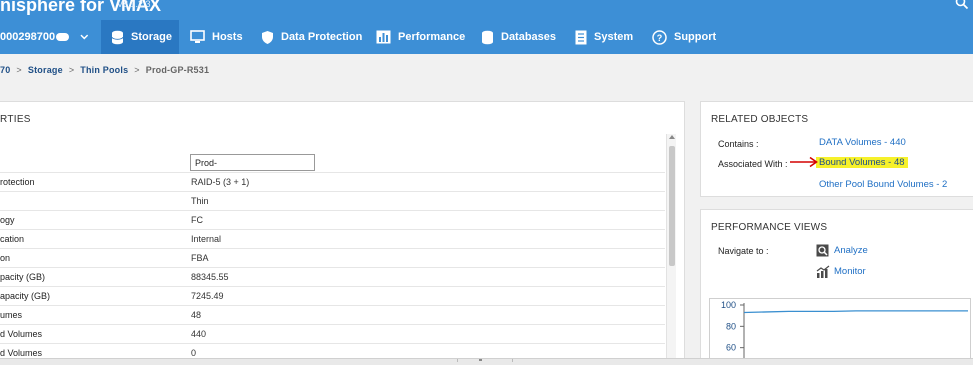 The width and height of the screenshot is (973, 365). I want to click on monitor-icon, so click(197, 36).